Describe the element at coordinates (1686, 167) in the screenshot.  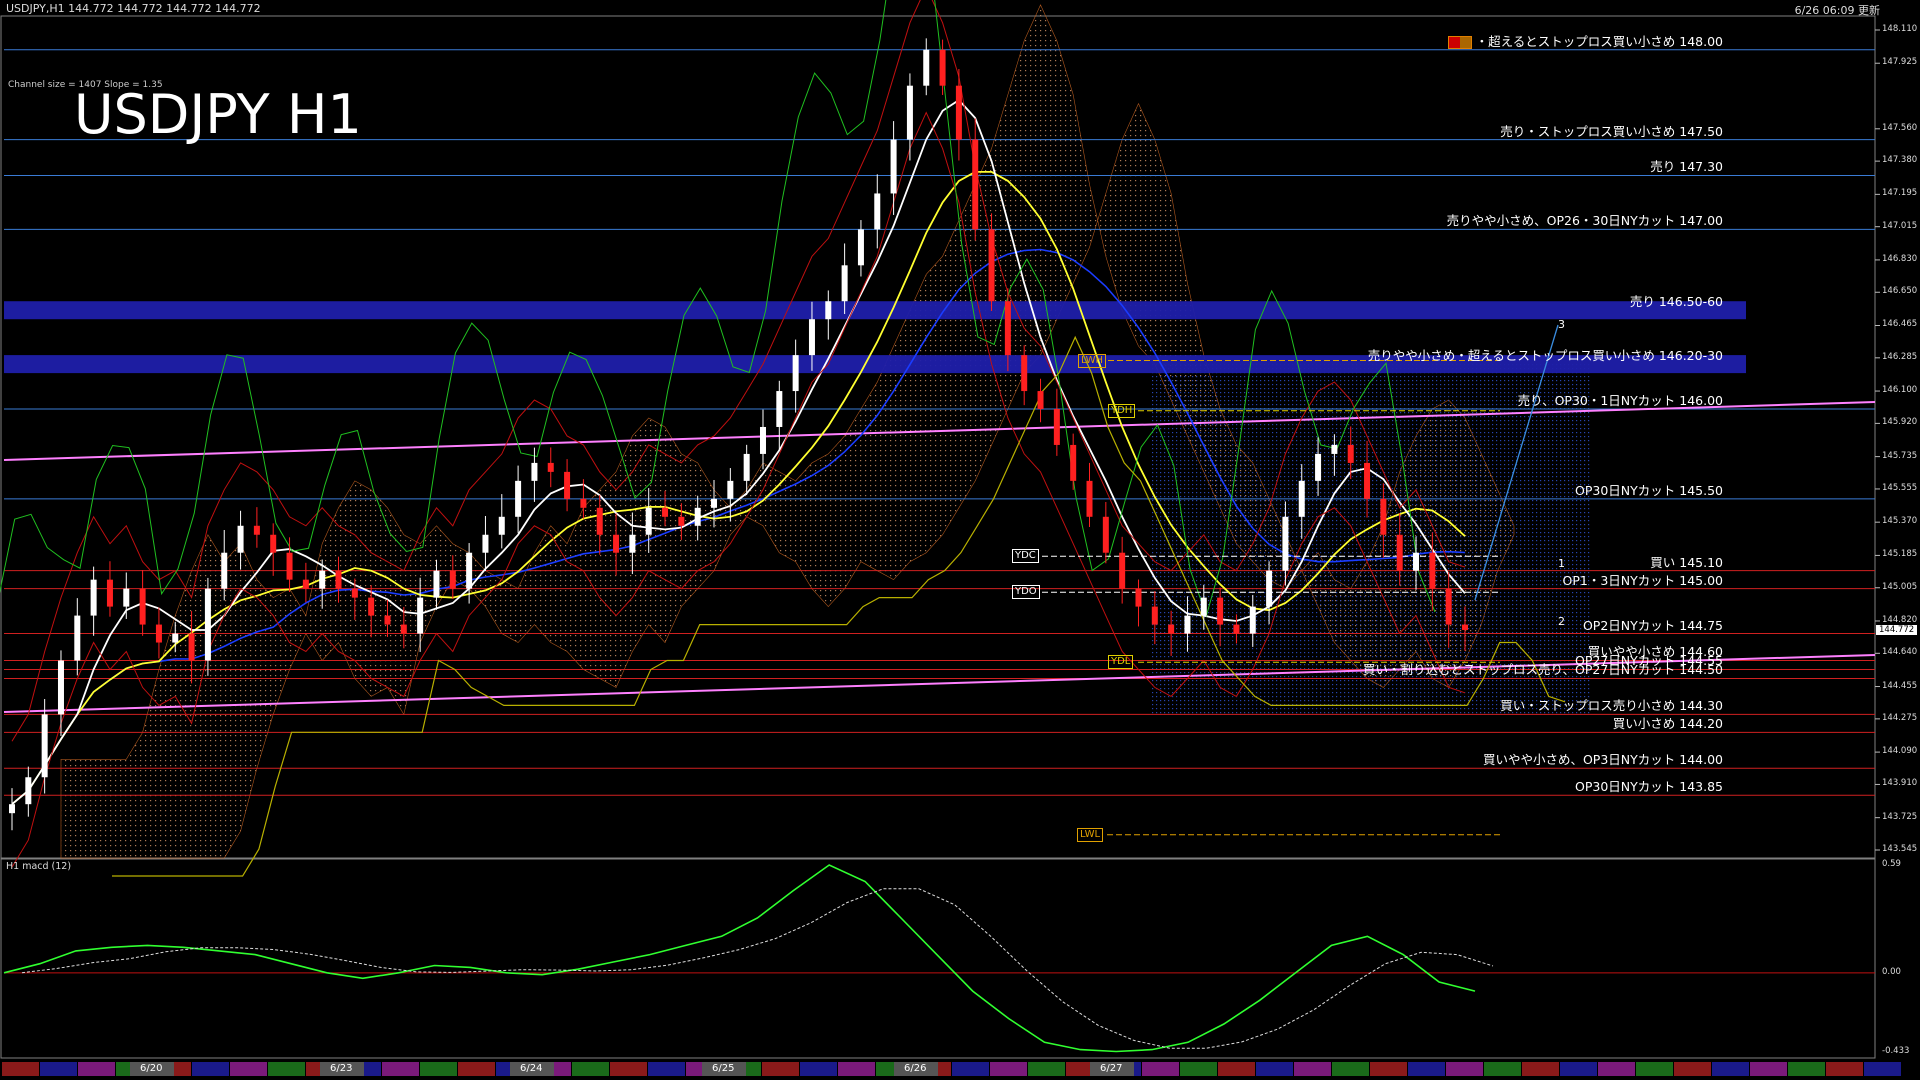
I see `annotation-label: 売り 147.30` at that location.